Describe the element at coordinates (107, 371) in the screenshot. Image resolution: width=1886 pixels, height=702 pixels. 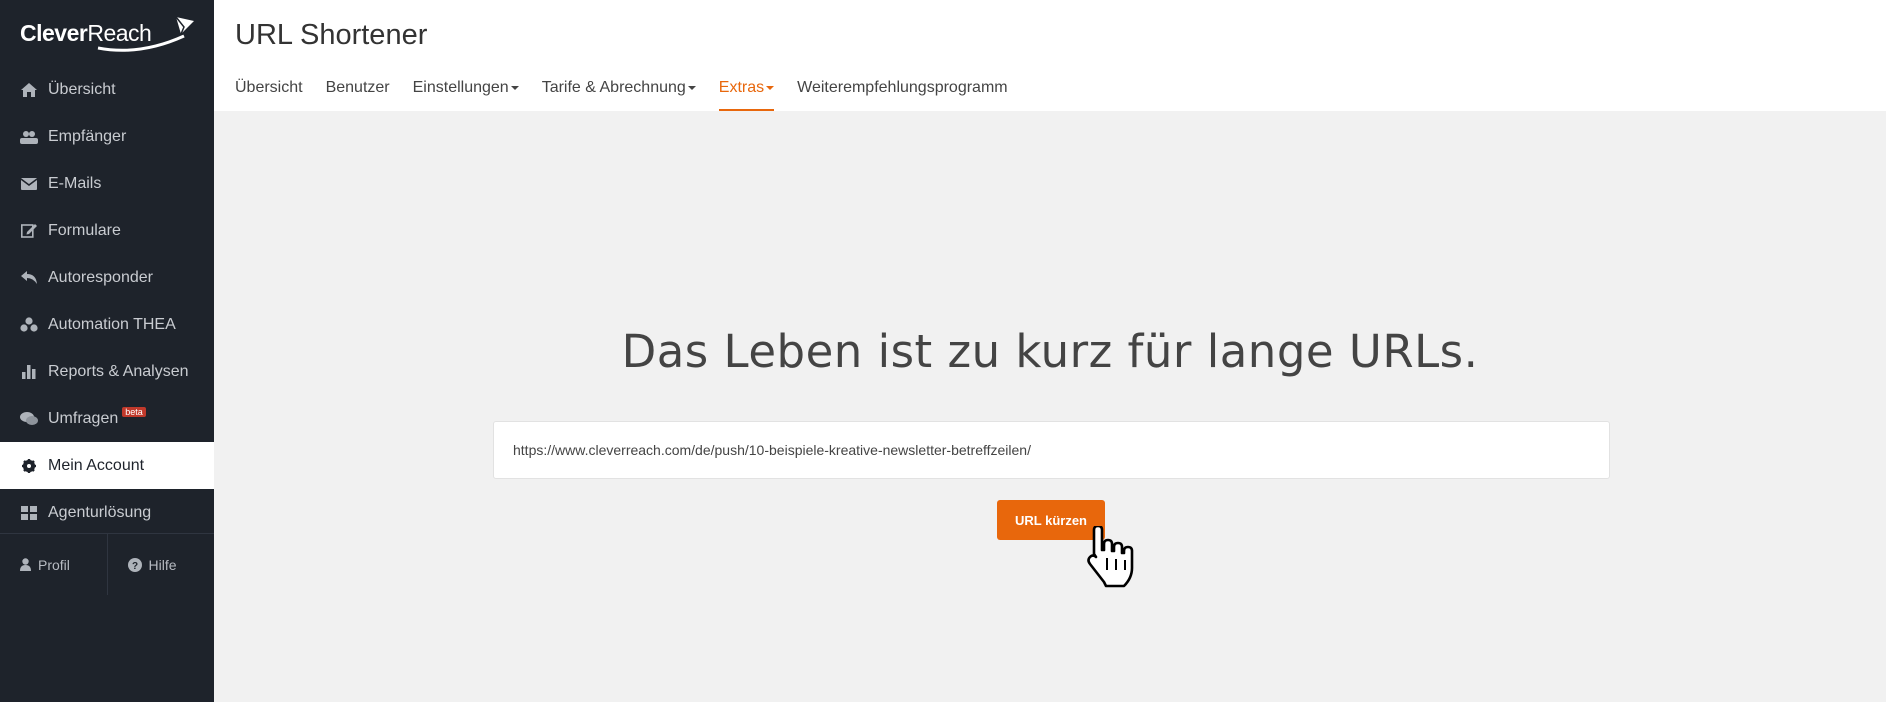
I see `sidebar-item-reports: Reports & Analysen` at that location.